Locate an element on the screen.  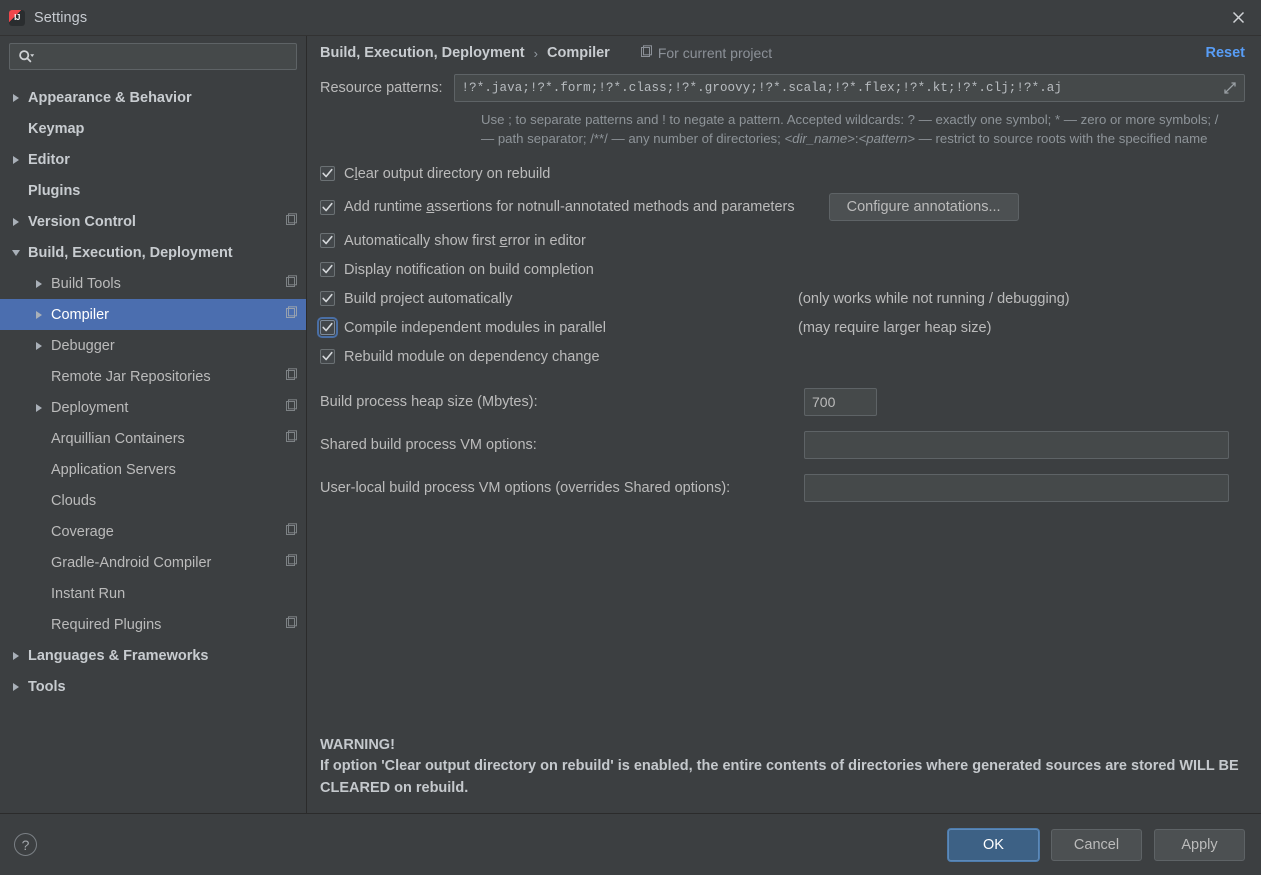
sidebar-item-label: Coverage is located at coordinates (82, 531).